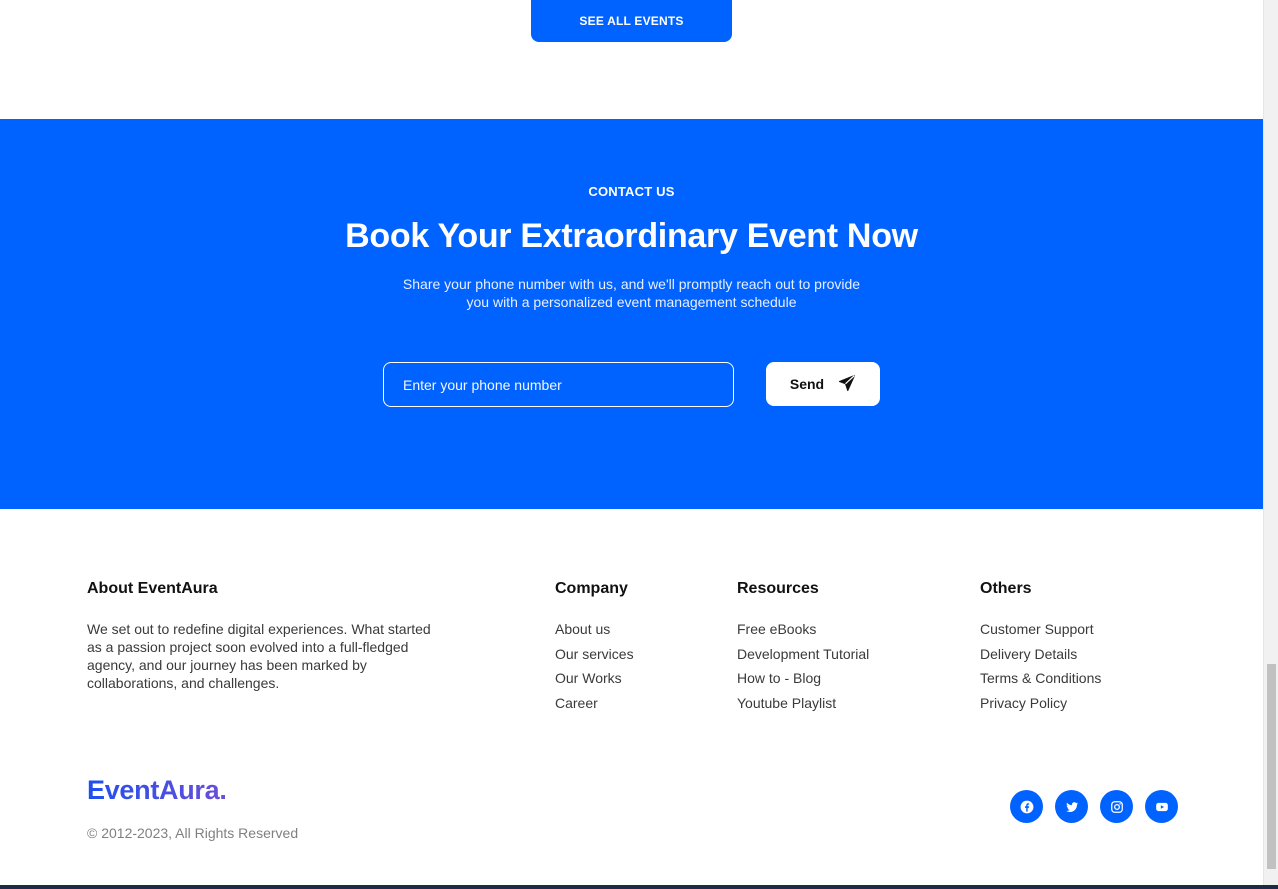  I want to click on footer-link-privacy-policy: Privacy Policy, so click(1040, 706).